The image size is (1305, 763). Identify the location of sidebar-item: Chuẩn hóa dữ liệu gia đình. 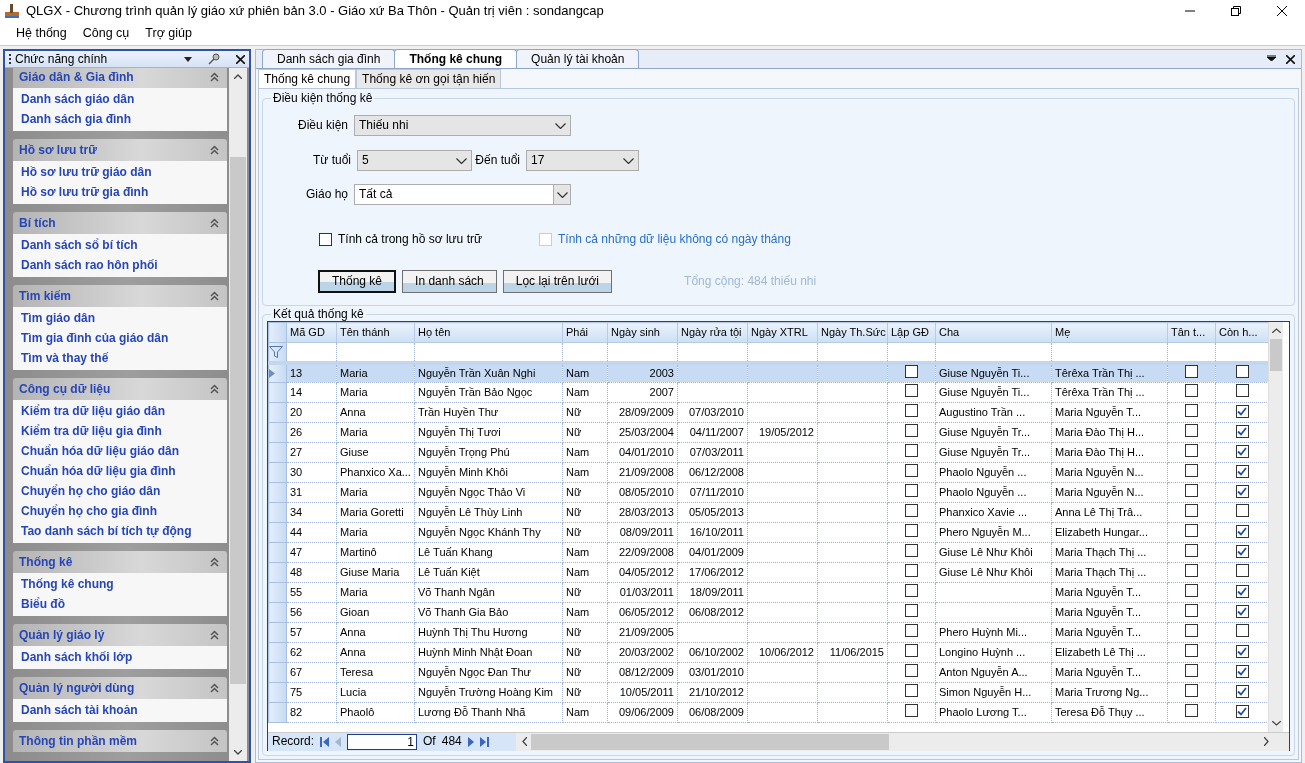
(120, 471).